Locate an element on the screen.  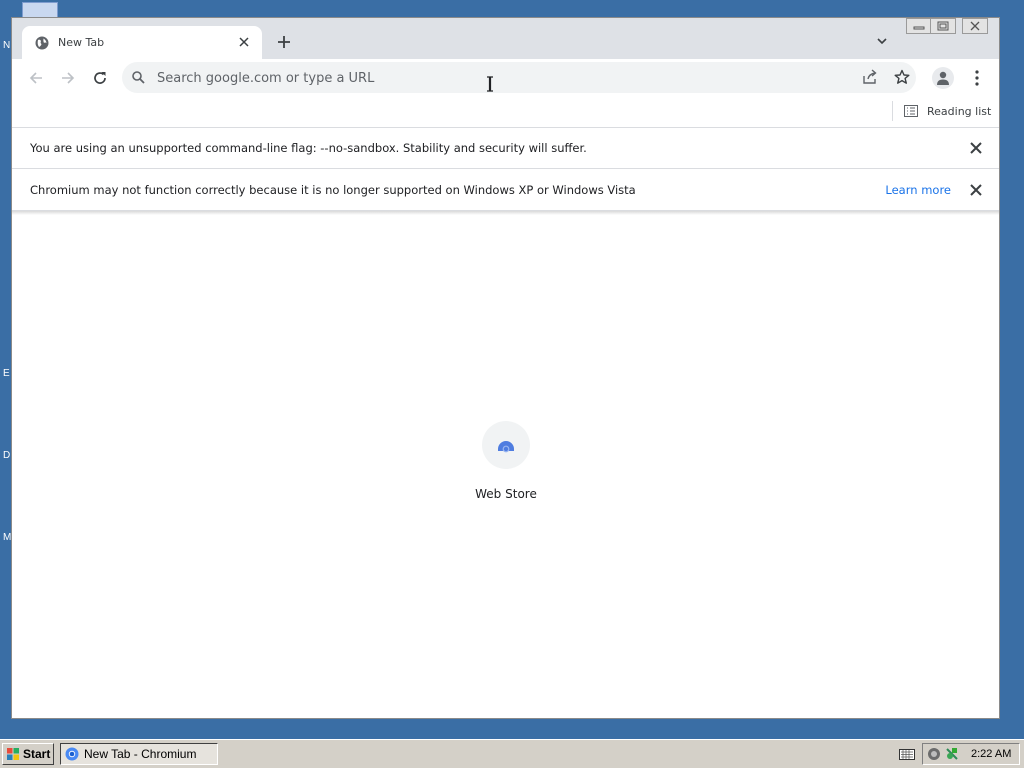
restore-icon is located at coordinates (943, 26).